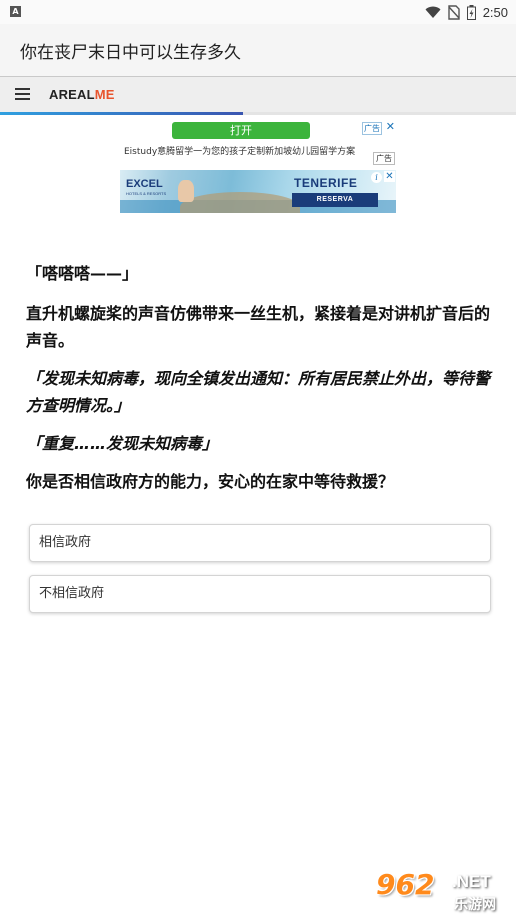 The image size is (516, 919). Describe the element at coordinates (144, 184) in the screenshot. I see `banner-brand: EXCEL` at that location.